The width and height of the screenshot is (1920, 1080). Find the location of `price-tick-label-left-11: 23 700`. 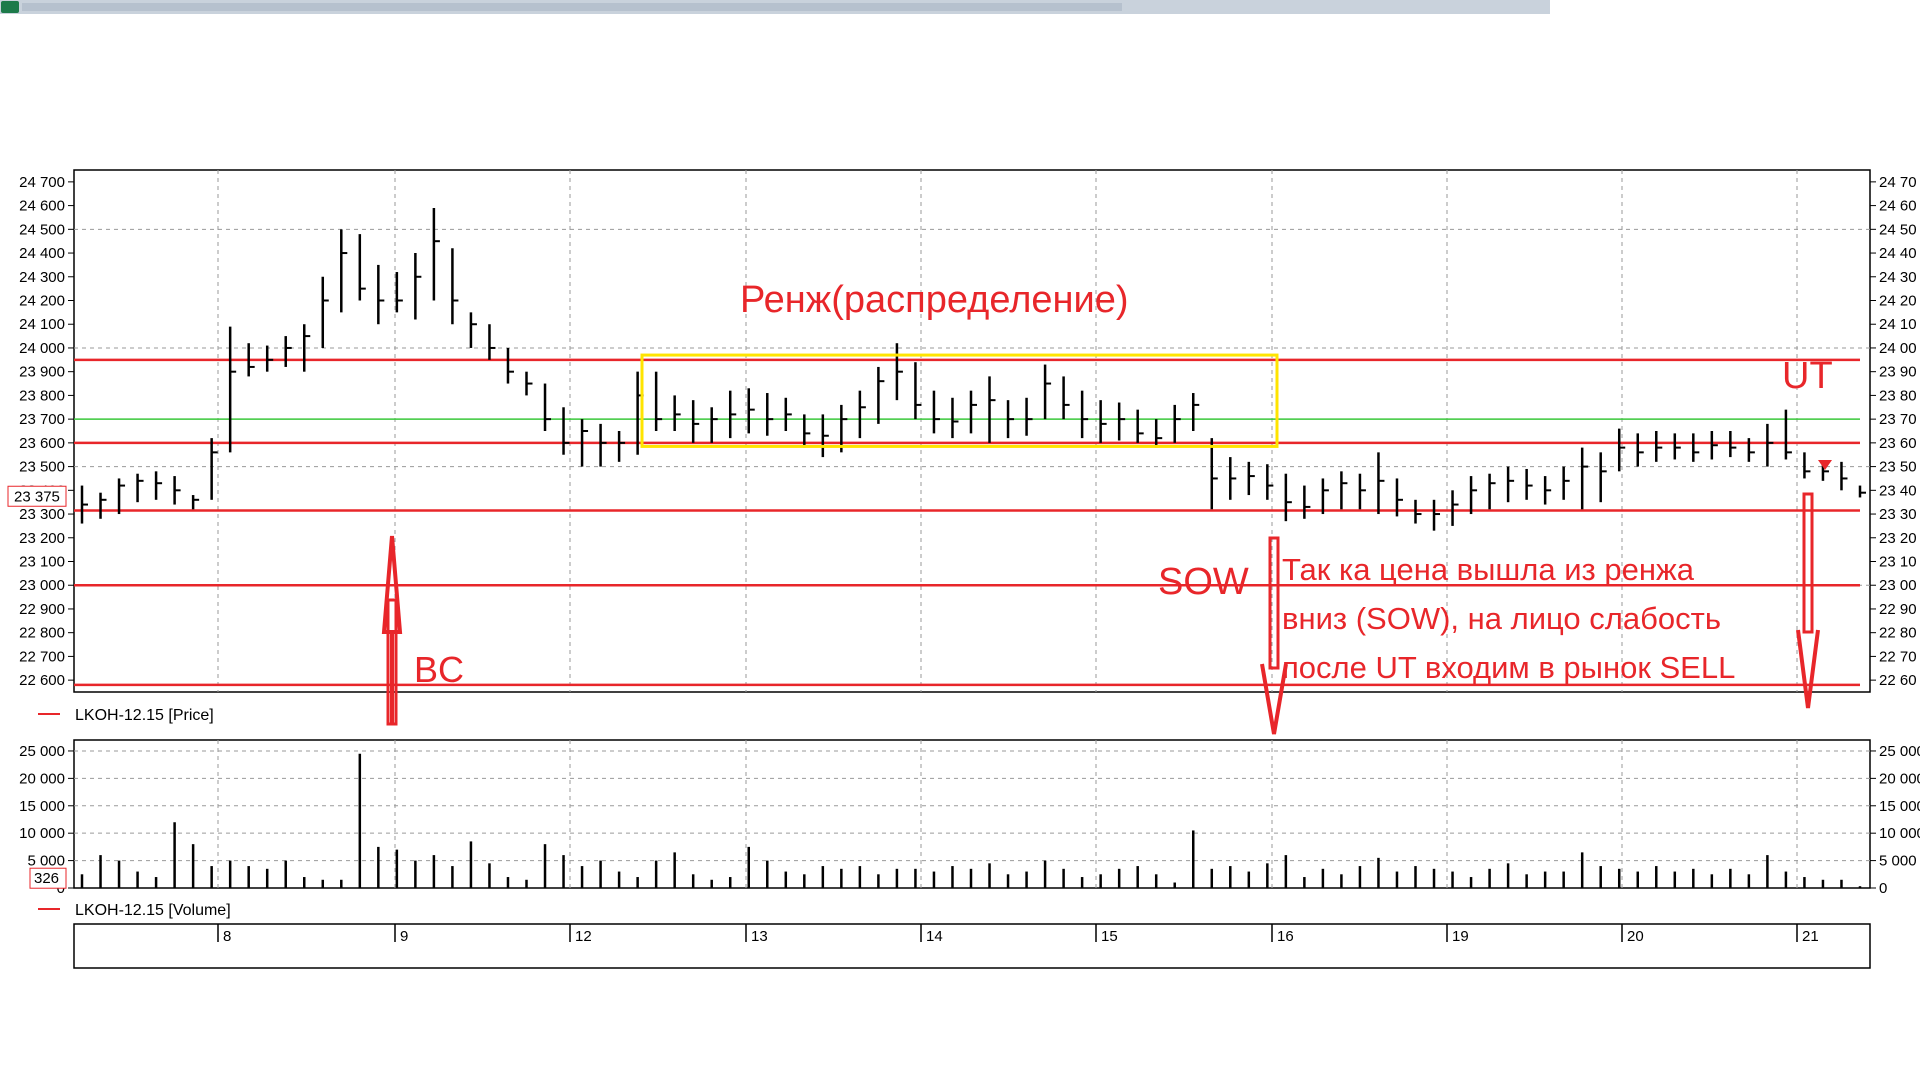

price-tick-label-left-11: 23 700 is located at coordinates (42, 419).